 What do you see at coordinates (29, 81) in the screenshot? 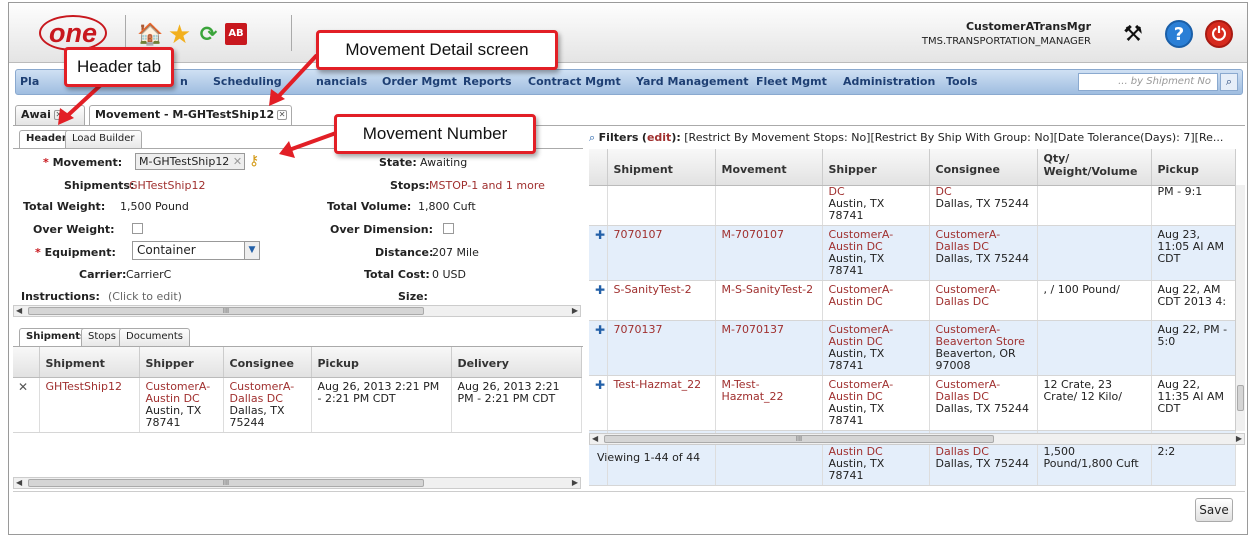
I see `nav-item-planning: Pla` at bounding box center [29, 81].